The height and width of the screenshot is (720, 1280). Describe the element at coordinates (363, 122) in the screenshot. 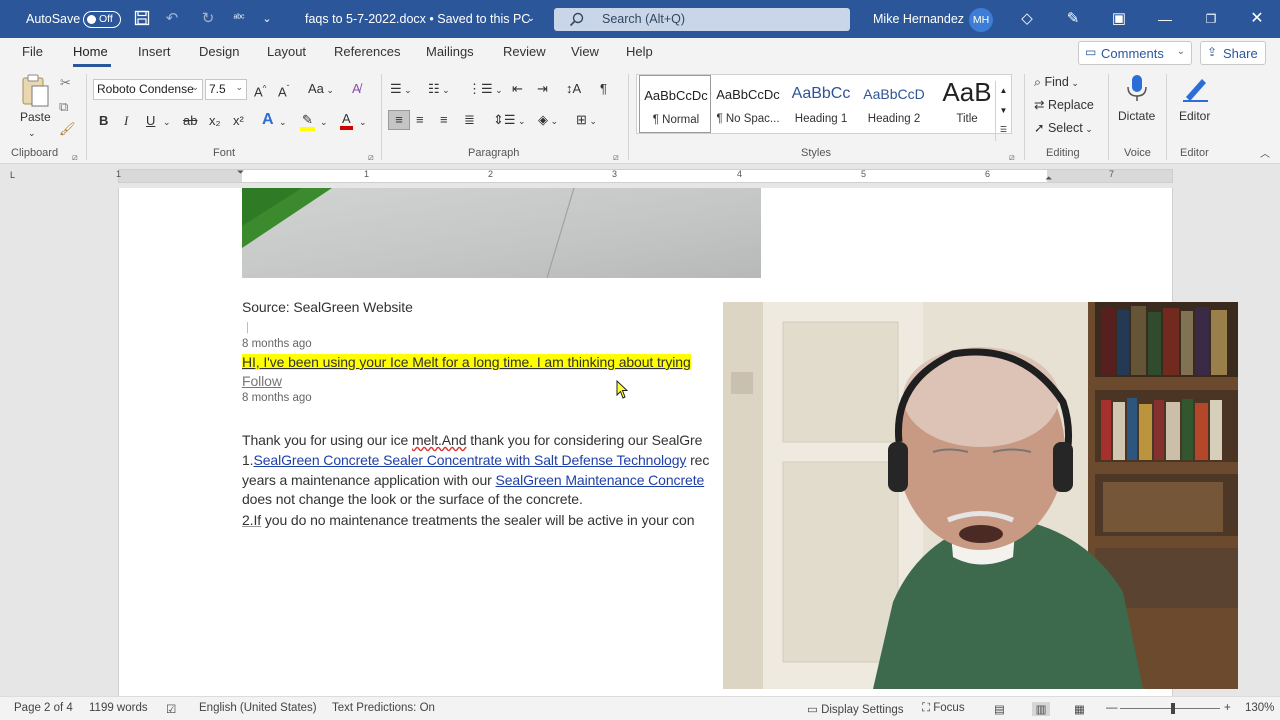

I see `font-color-dropdown-icon: ⌄` at that location.